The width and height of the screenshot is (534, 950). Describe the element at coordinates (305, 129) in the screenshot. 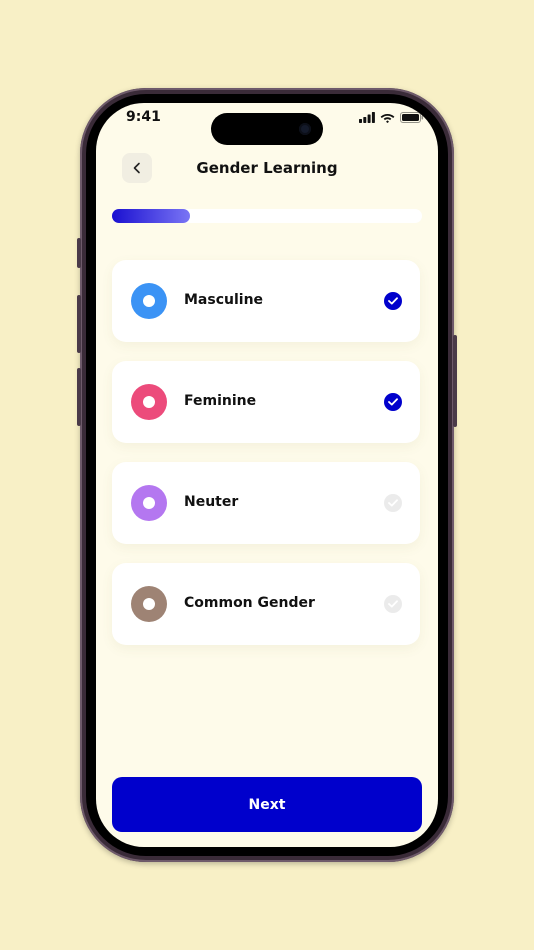

I see `camera-icon` at that location.